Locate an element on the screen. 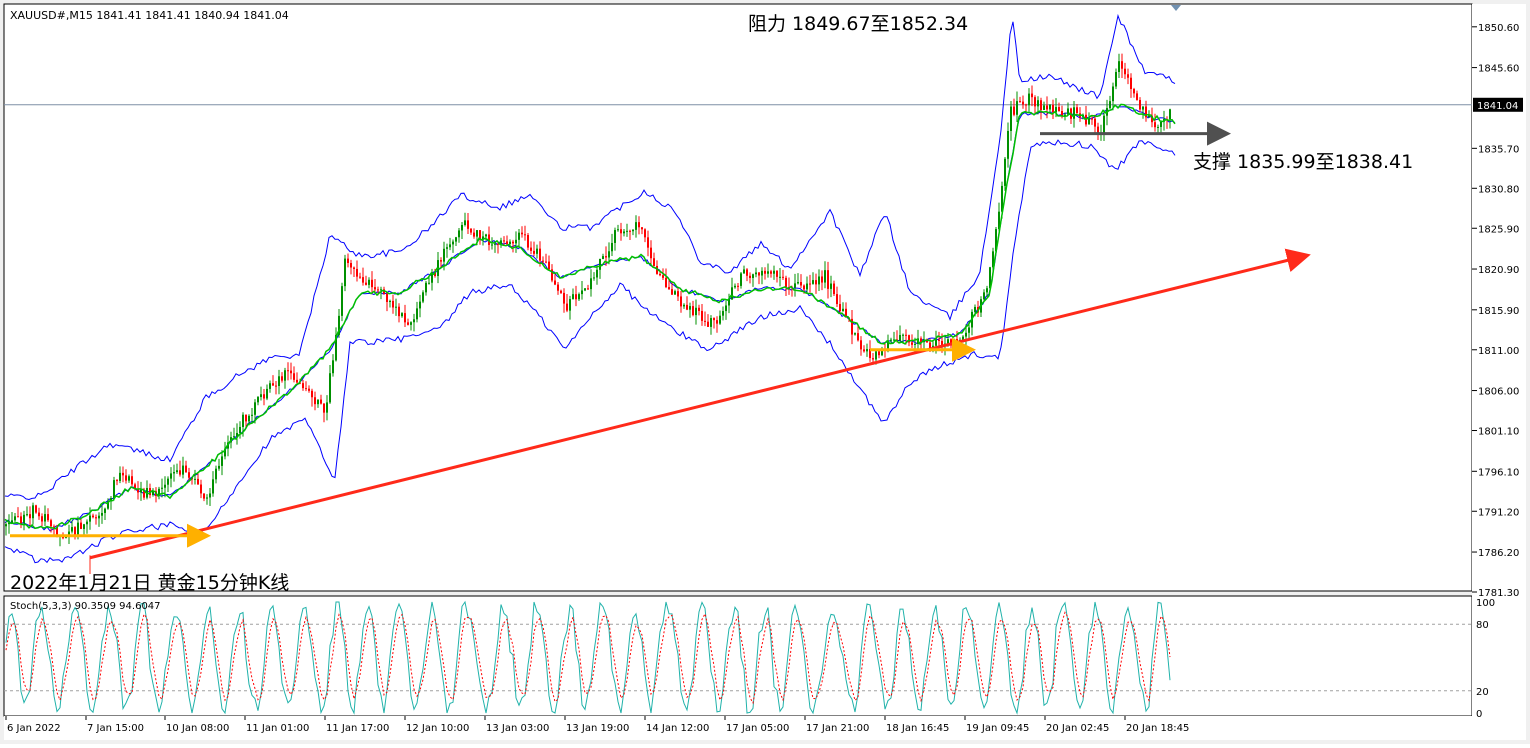  stoch-tick-label: 100 is located at coordinates (1485, 603).